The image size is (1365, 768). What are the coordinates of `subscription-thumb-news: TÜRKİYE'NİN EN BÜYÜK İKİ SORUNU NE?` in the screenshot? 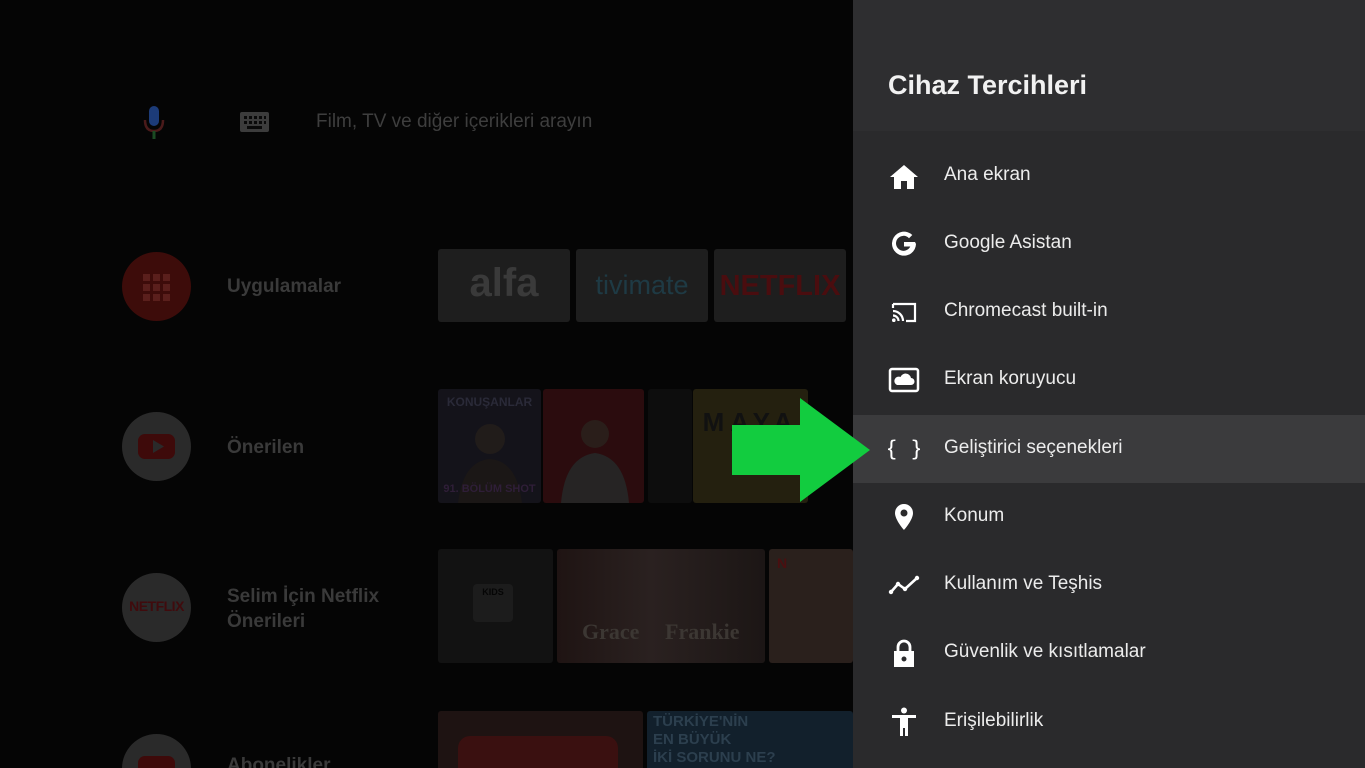 It's located at (750, 739).